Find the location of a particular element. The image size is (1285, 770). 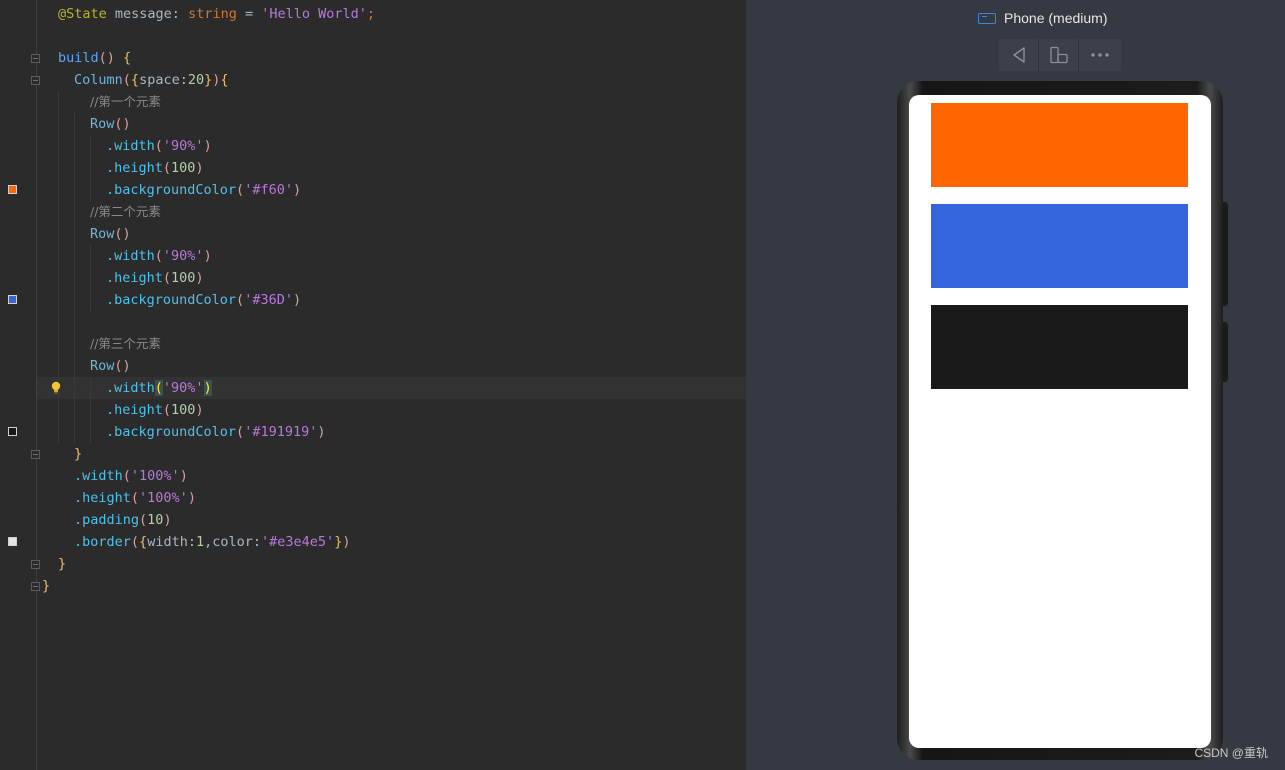

code-line: .width('100%') is located at coordinates (131, 476).